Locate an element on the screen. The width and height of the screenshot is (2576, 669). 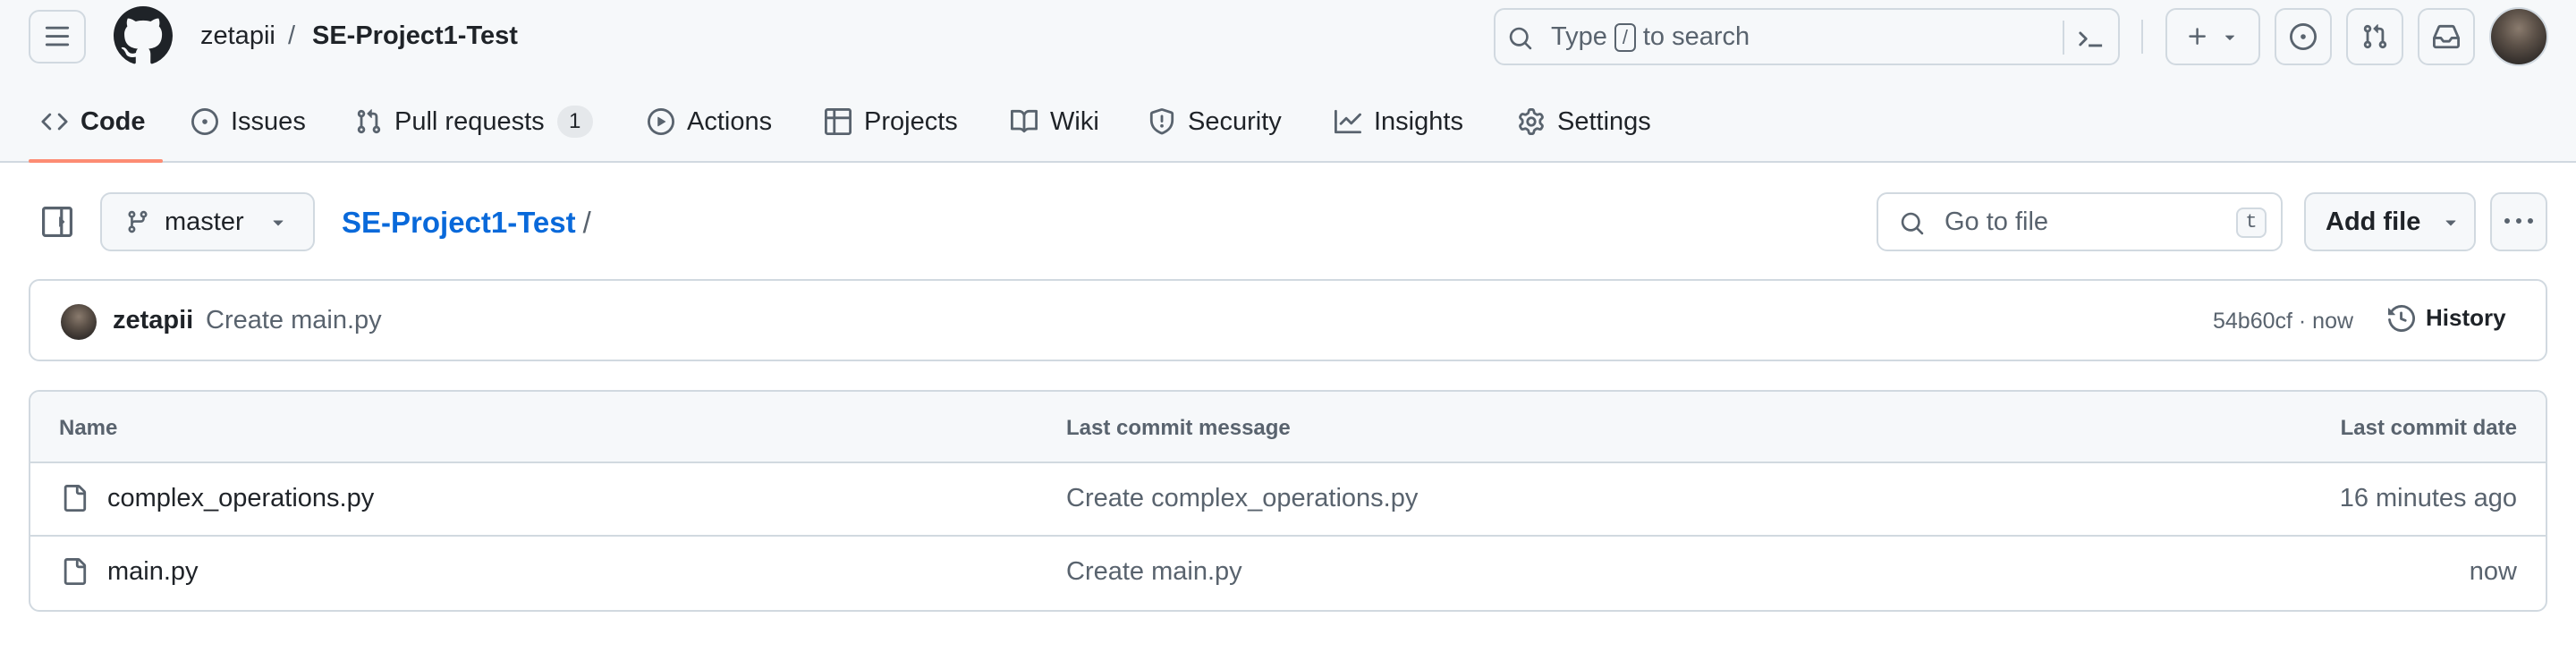
expand-file-tree-button is located at coordinates (57, 222).